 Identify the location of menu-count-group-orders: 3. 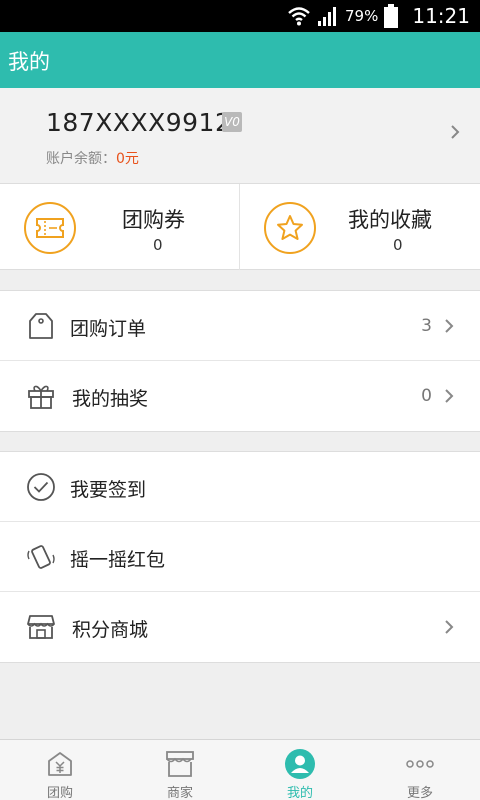
(426, 326).